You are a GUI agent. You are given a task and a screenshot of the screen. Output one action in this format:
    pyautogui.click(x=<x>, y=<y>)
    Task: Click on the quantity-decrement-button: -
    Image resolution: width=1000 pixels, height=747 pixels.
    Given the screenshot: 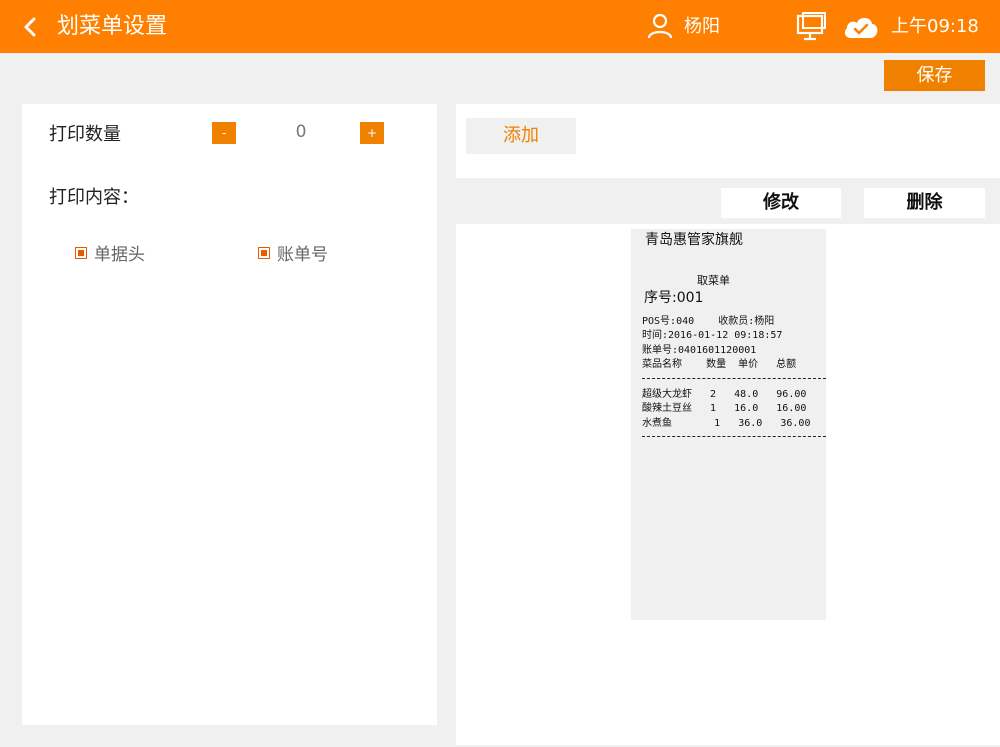 What is the action you would take?
    pyautogui.click(x=224, y=133)
    